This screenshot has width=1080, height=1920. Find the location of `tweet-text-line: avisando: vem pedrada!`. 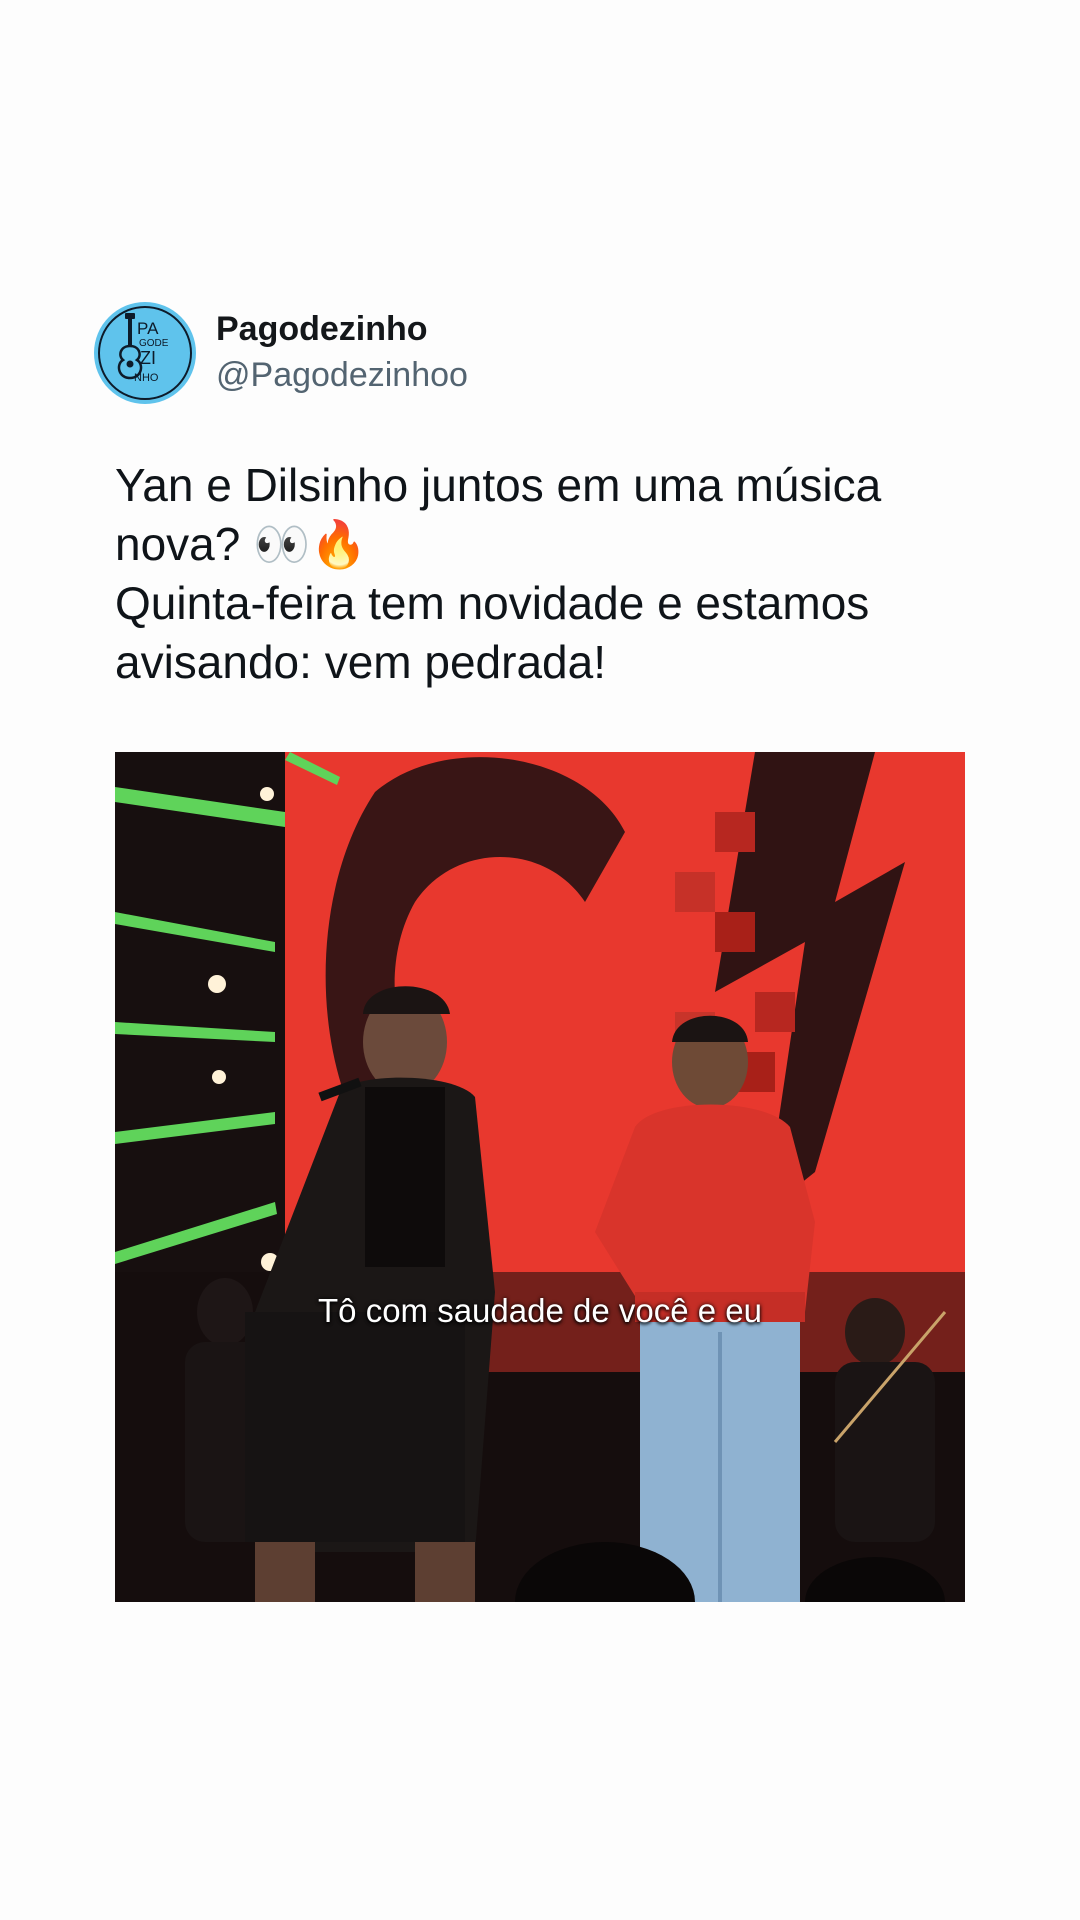

tweet-text-line: avisando: vem pedrada! is located at coordinates (360, 662).